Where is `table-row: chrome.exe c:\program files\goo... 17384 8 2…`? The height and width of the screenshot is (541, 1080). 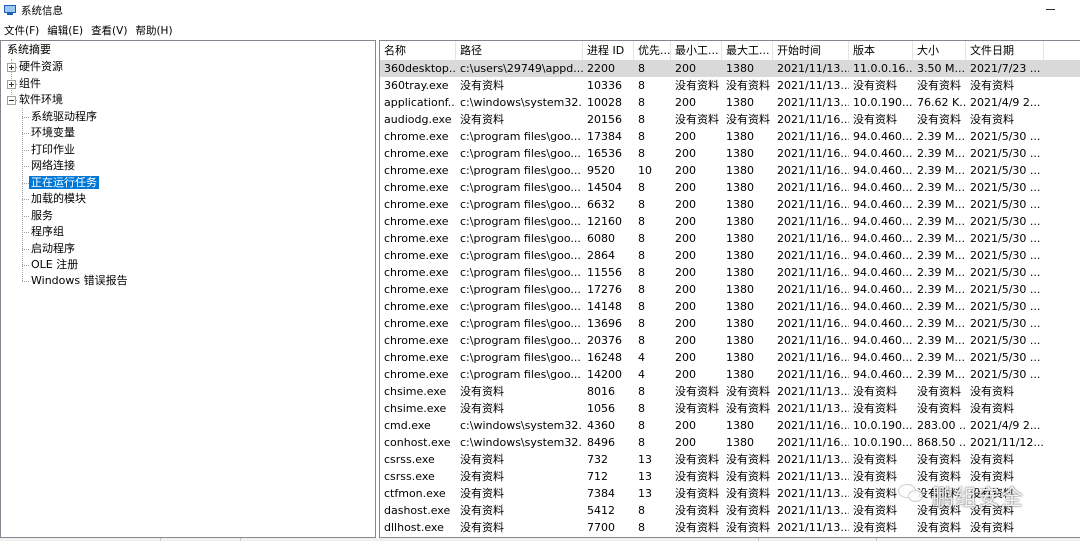
table-row: chrome.exe c:\program files\goo... 17384 8 2… is located at coordinates (730, 136).